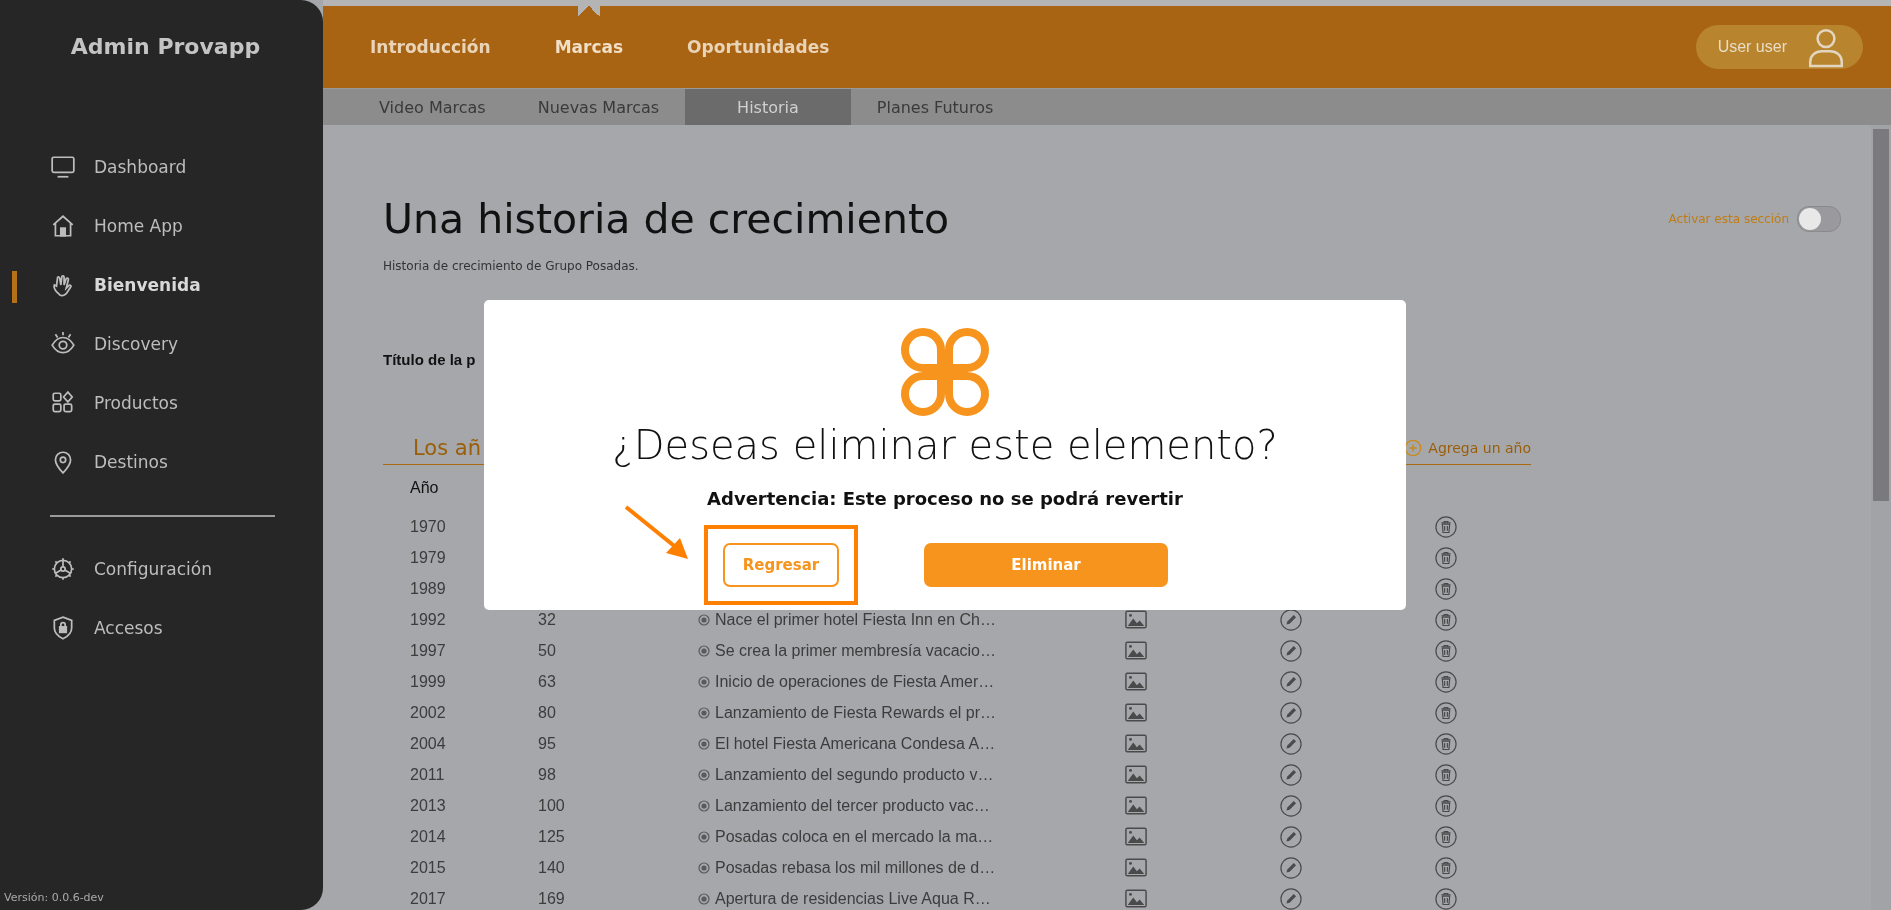 The width and height of the screenshot is (1891, 910). Describe the element at coordinates (781, 565) in the screenshot. I see `dialog-button: Regresar` at that location.